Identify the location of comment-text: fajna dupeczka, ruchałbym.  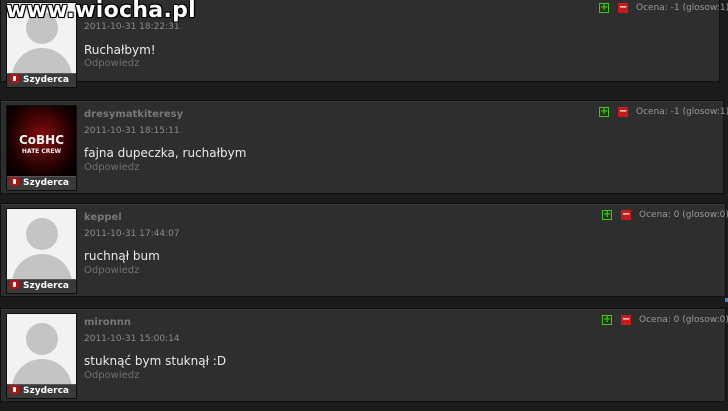
(165, 153).